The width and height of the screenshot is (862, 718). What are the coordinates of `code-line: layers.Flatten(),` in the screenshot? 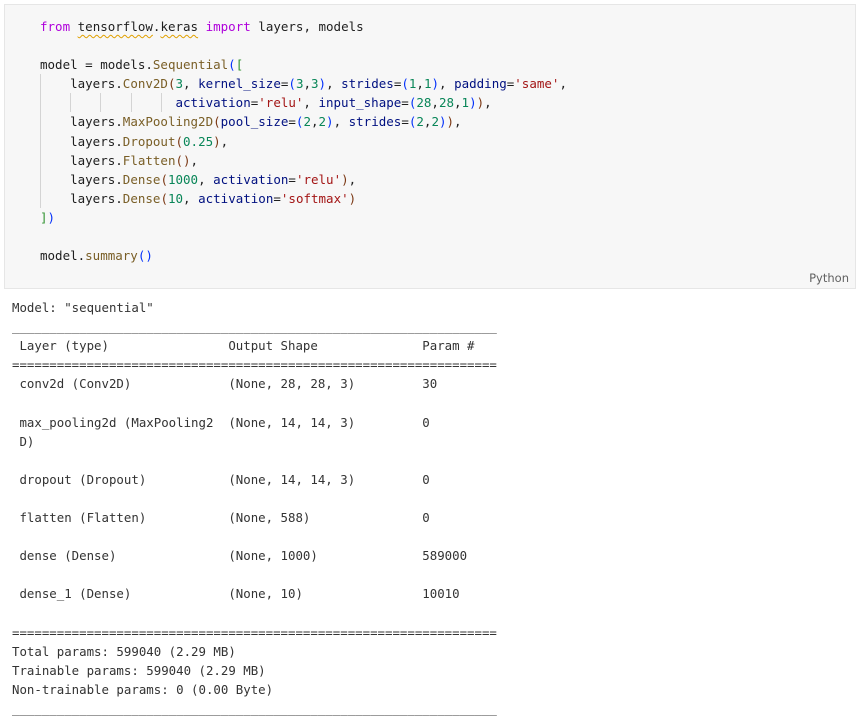 It's located at (303, 160).